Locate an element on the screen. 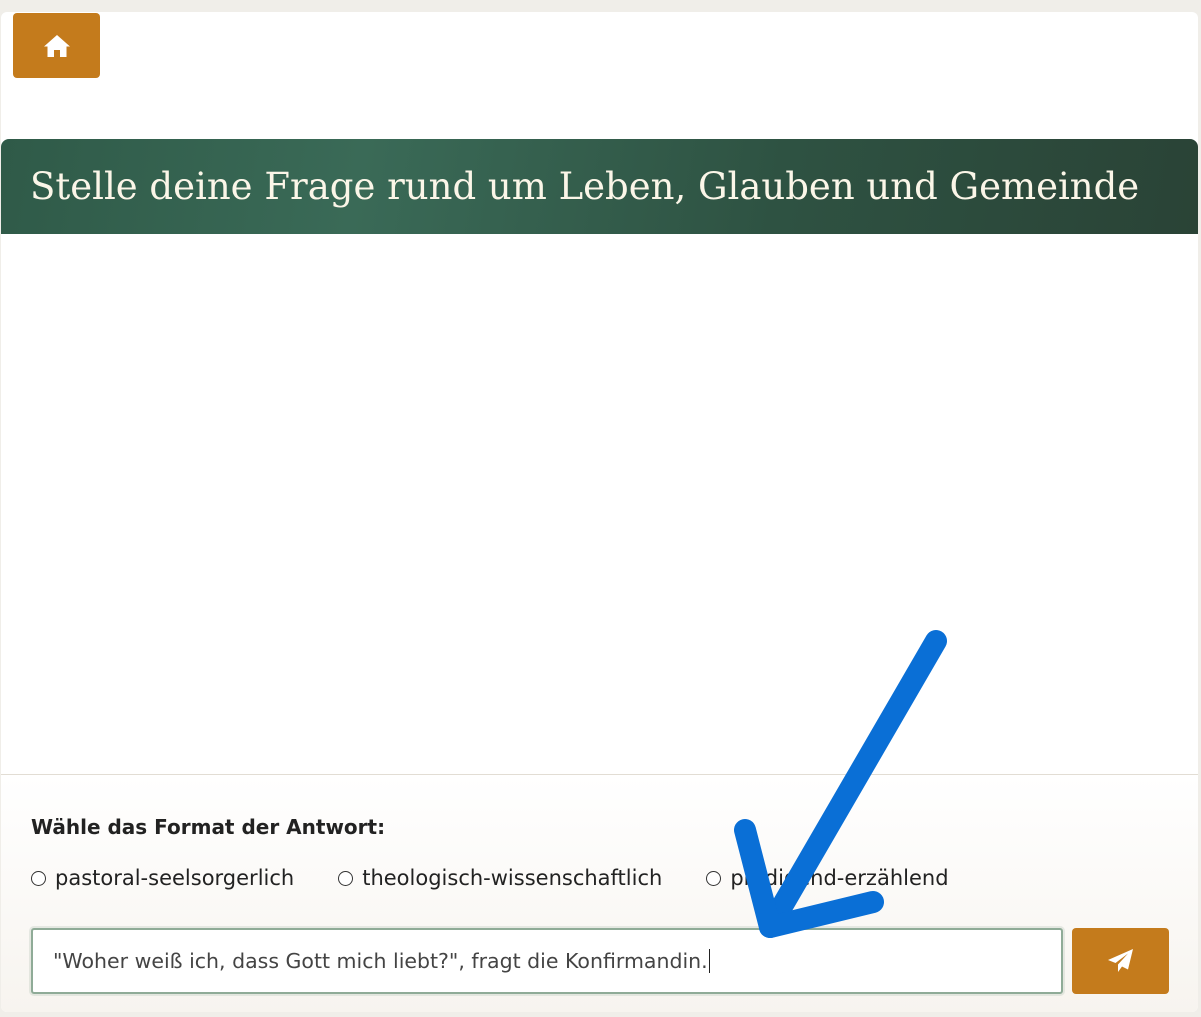  format-option-pastoral: pastoral-seelsorgerlich is located at coordinates (162, 878).